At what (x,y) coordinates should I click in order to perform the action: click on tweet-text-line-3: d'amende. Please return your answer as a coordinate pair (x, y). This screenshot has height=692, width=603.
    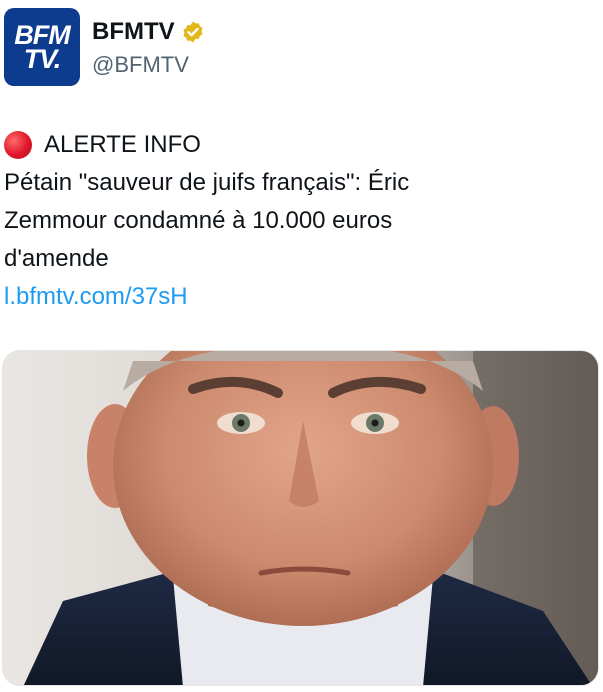
    Looking at the image, I should click on (56, 258).